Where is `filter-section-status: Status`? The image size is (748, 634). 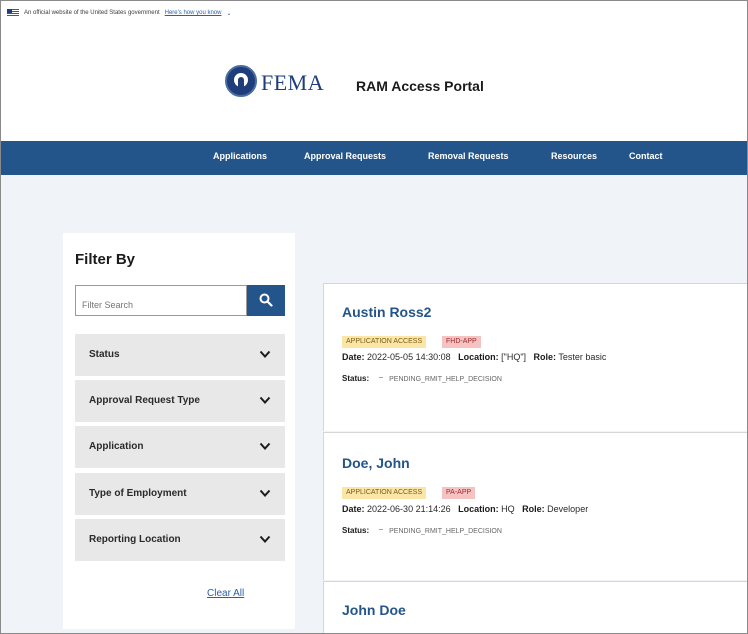
filter-section-status: Status is located at coordinates (180, 355).